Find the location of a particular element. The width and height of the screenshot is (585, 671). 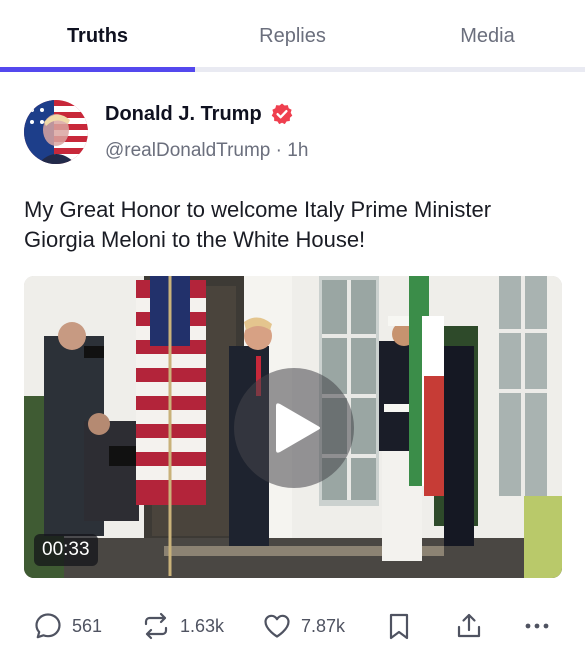

more-icon is located at coordinates (537, 626).